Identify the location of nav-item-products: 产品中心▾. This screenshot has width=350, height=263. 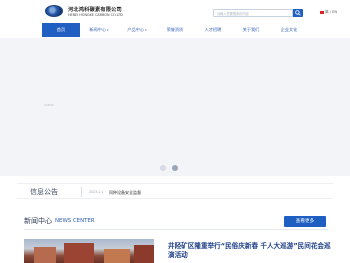
(137, 30).